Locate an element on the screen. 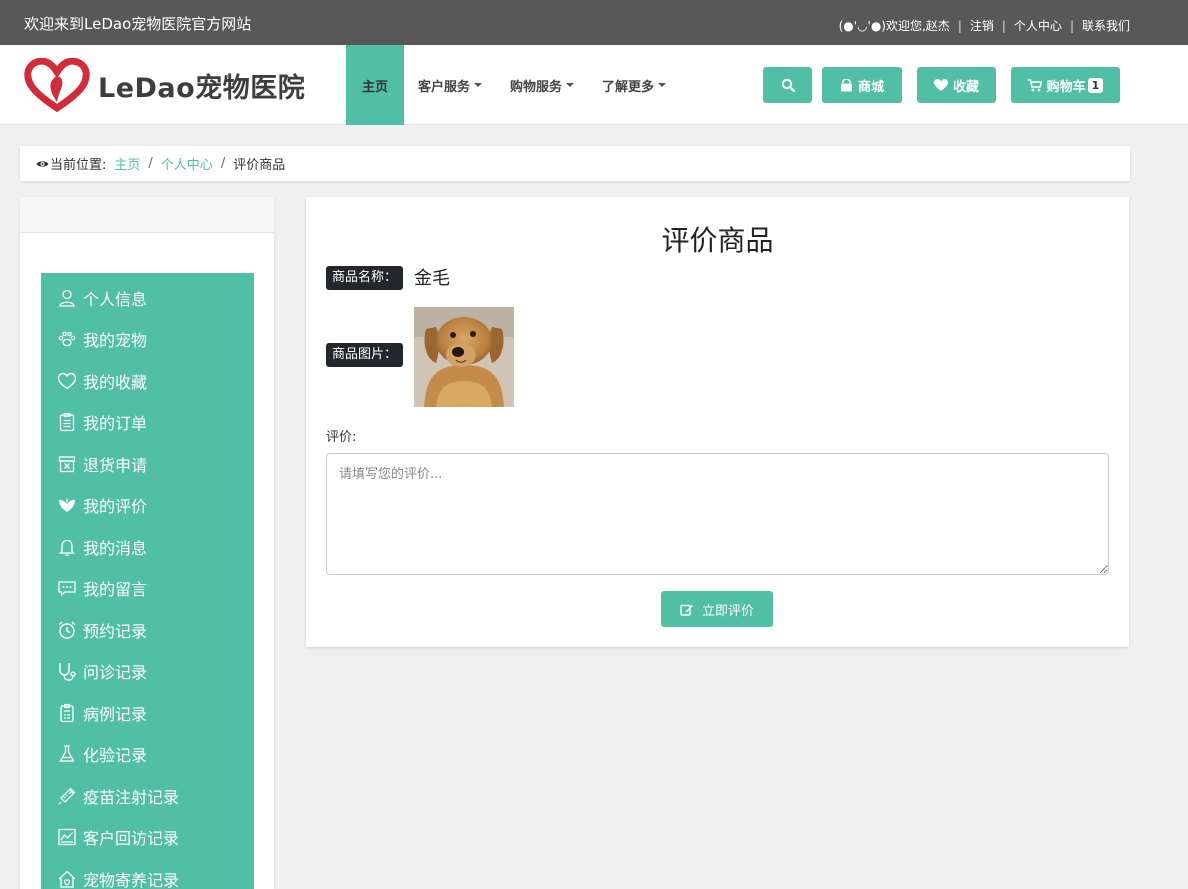 The height and width of the screenshot is (889, 1188). sidebar-item-my-messages: 我的消息 is located at coordinates (147, 547).